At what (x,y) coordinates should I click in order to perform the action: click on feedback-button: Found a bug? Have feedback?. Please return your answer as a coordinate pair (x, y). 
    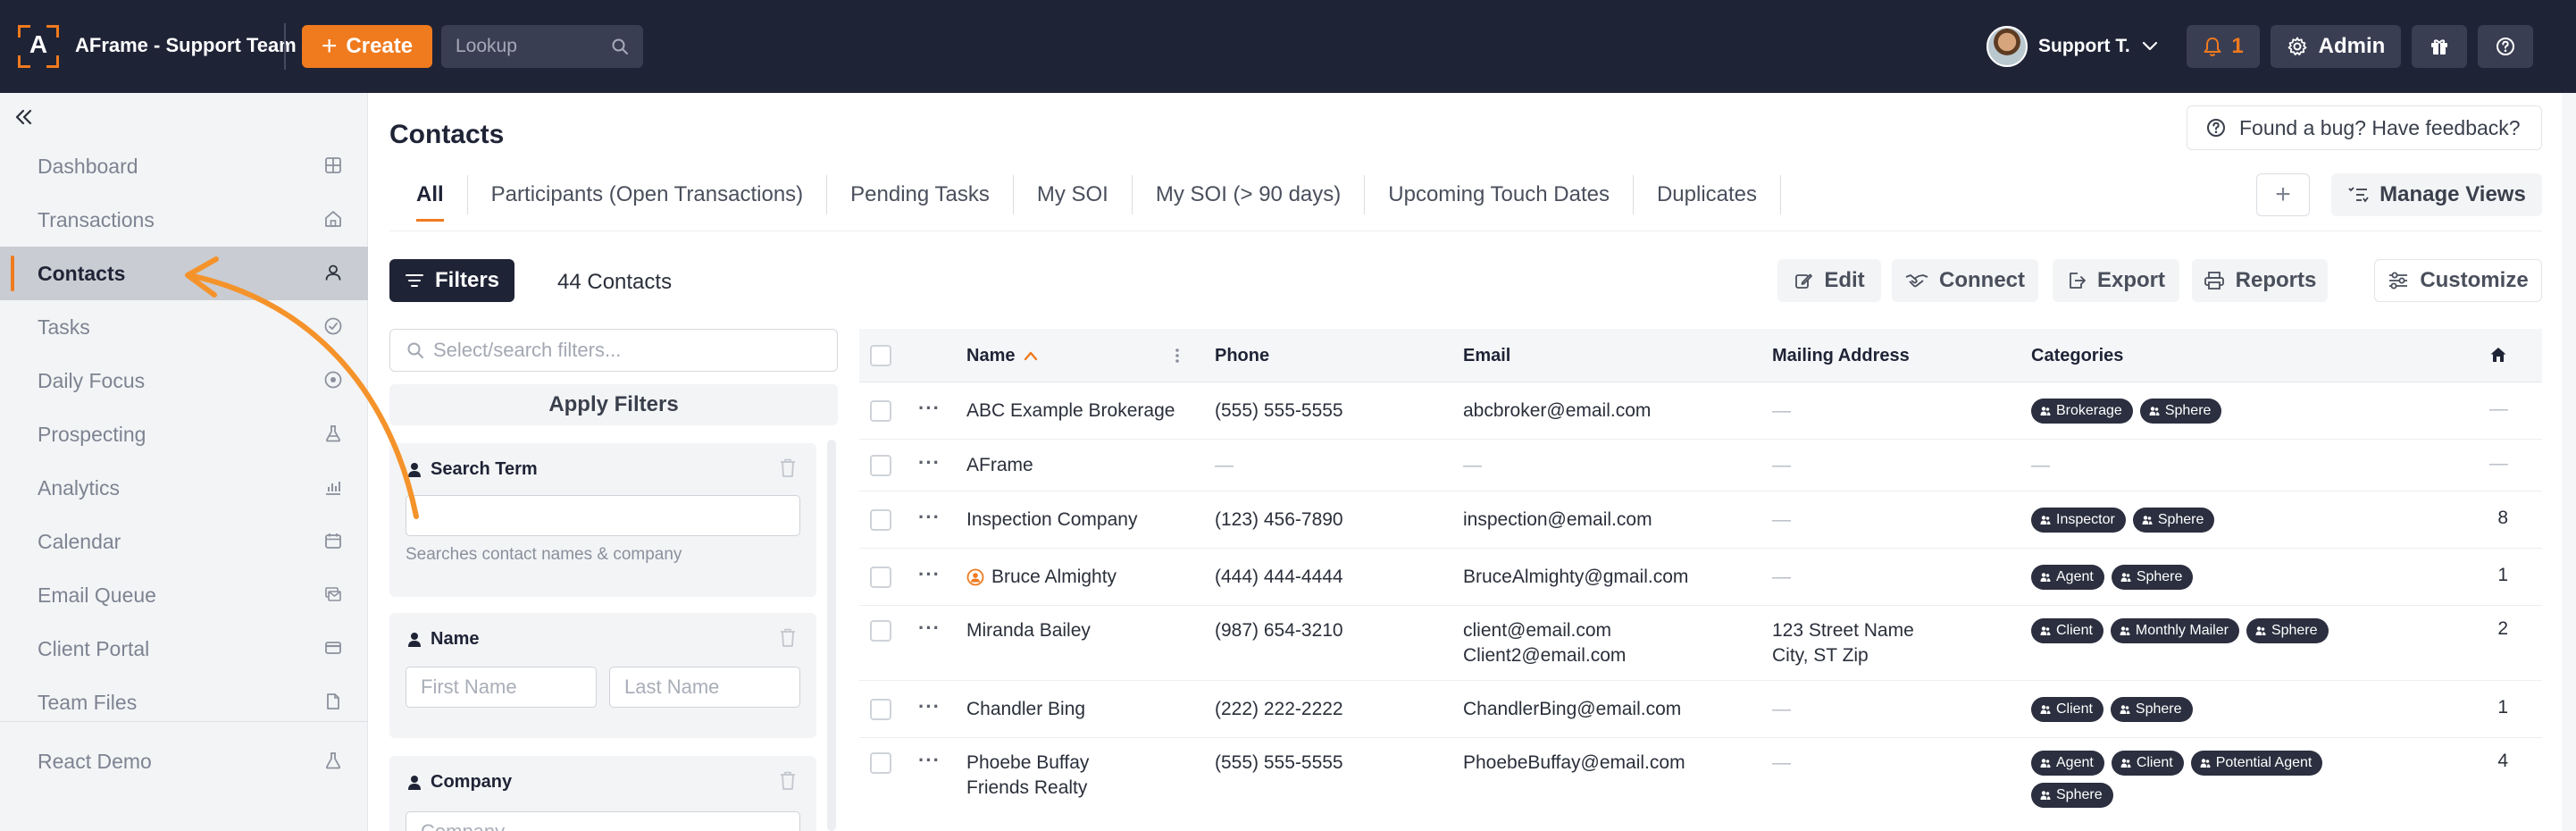
    Looking at the image, I should click on (2365, 127).